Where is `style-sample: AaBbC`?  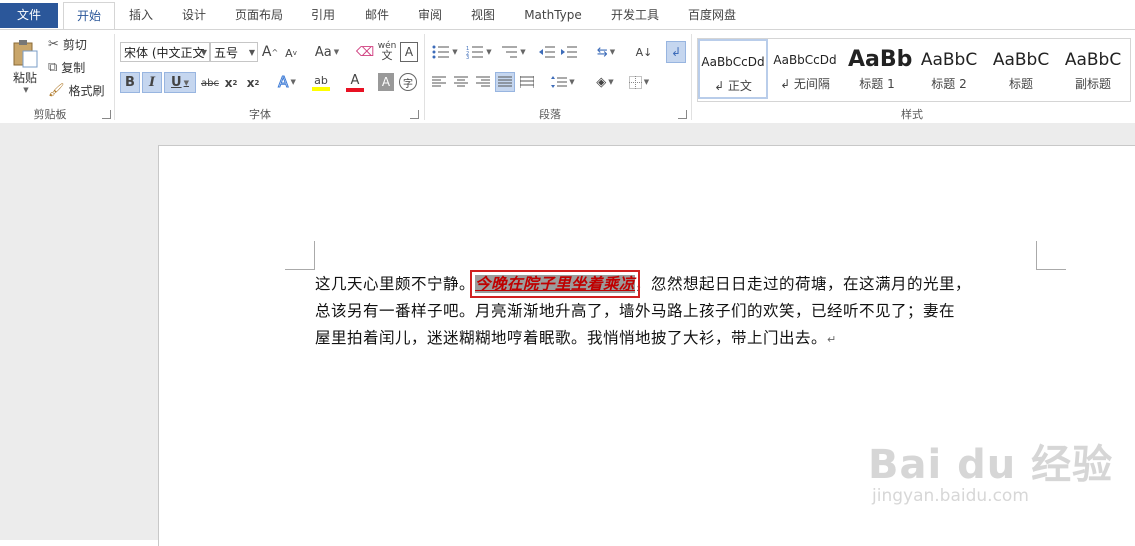 style-sample: AaBbC is located at coordinates (949, 60).